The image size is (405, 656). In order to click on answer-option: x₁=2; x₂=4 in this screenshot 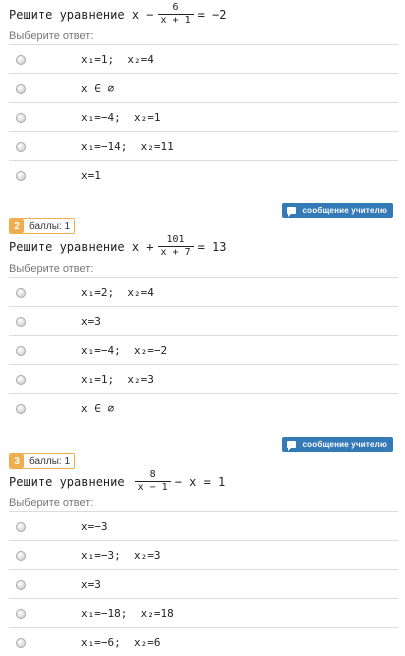, I will do `click(203, 291)`.